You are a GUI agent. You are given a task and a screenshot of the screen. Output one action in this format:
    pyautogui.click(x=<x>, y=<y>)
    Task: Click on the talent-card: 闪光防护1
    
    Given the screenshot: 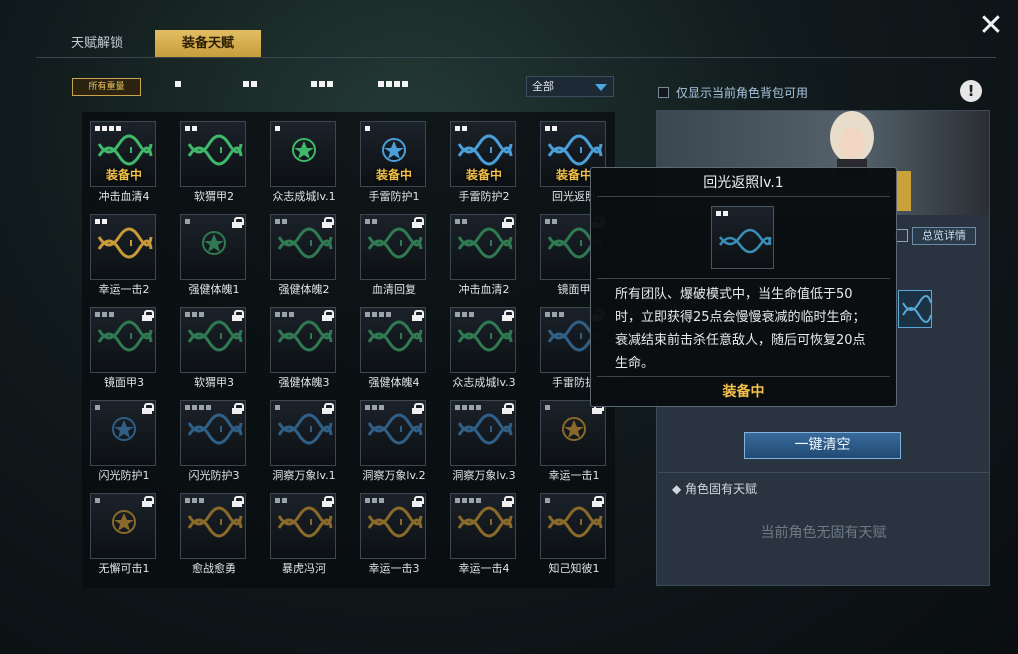 What is the action you would take?
    pyautogui.click(x=123, y=441)
    